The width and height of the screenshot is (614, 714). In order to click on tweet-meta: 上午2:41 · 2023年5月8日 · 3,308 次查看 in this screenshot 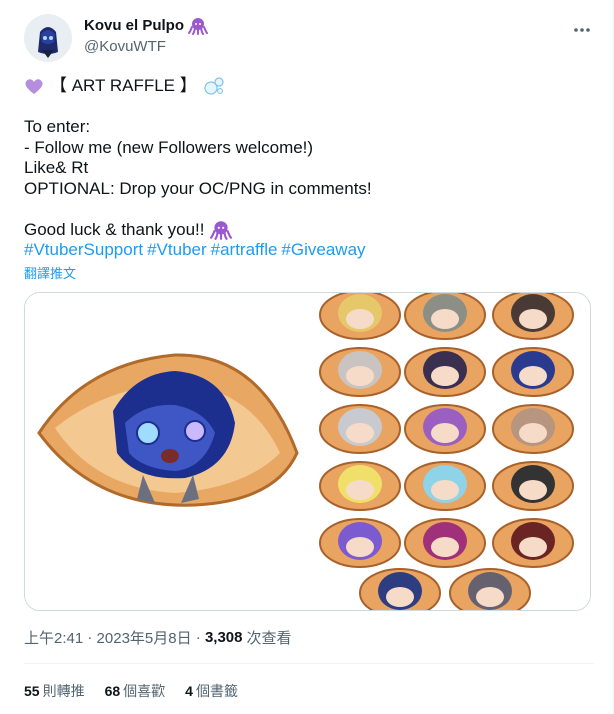, I will do `click(158, 637)`.